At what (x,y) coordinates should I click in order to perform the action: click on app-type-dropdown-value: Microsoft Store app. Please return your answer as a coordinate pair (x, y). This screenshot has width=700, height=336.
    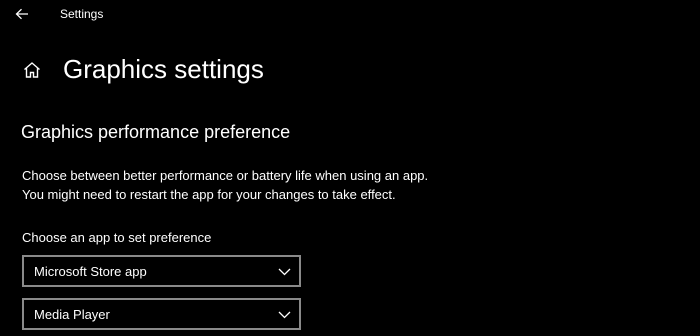
    Looking at the image, I should click on (90, 271).